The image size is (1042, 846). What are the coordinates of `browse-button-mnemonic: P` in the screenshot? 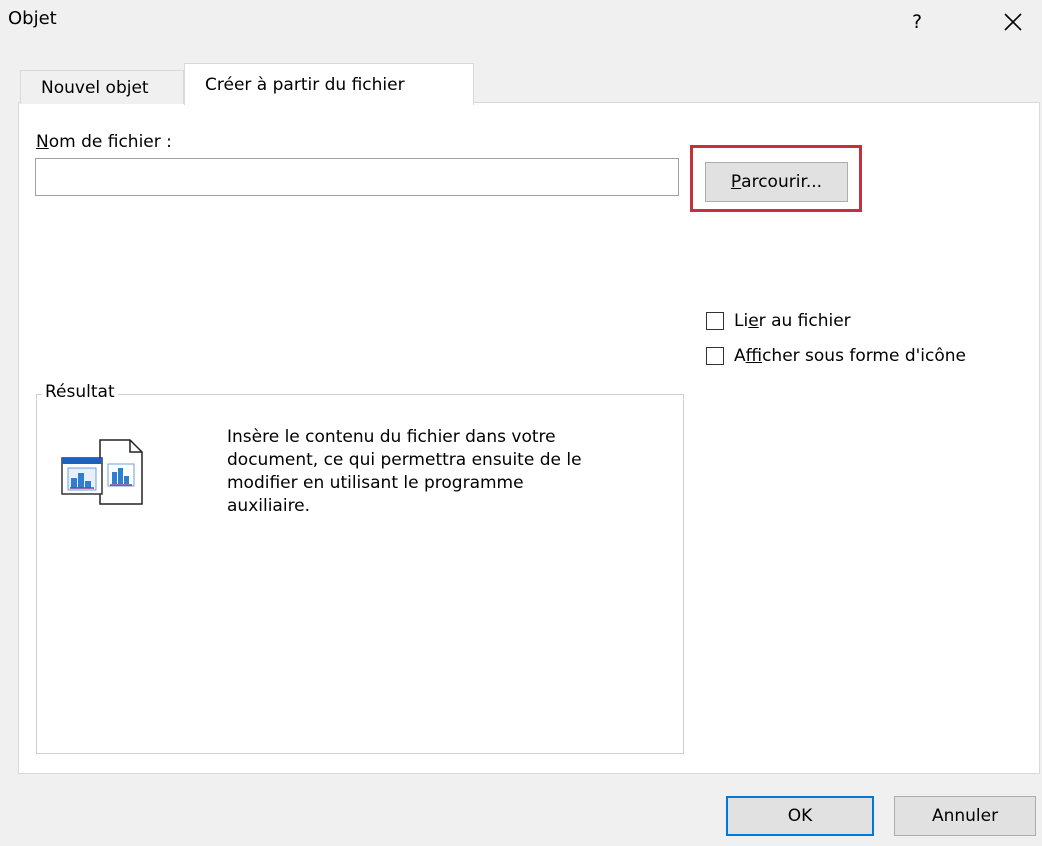 It's located at (736, 182).